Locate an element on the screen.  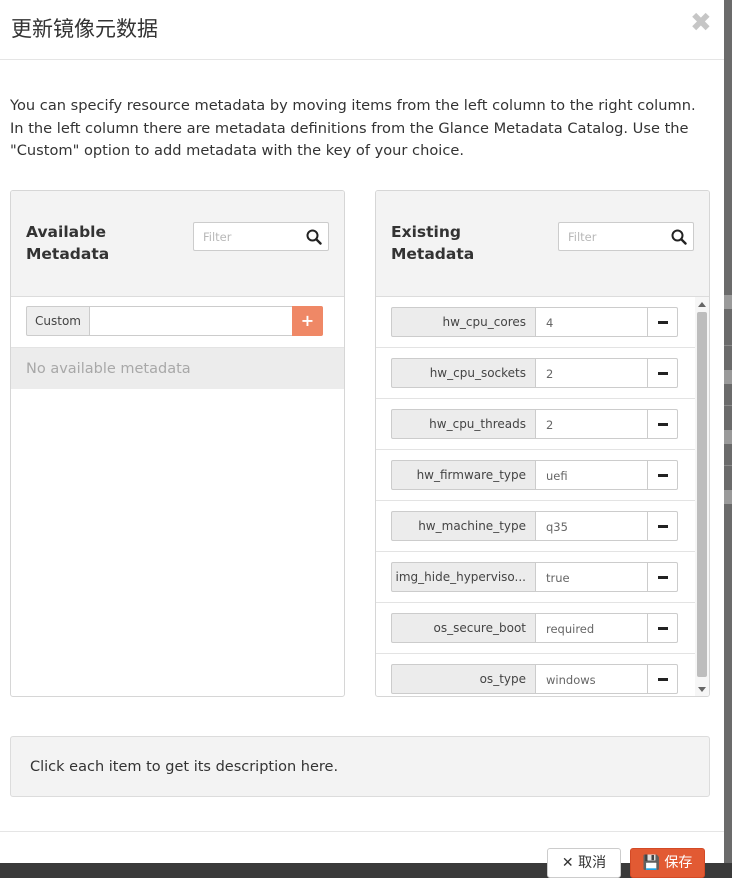
modal-footer: ✕ 取消 💾 保存 is located at coordinates (362, 854).